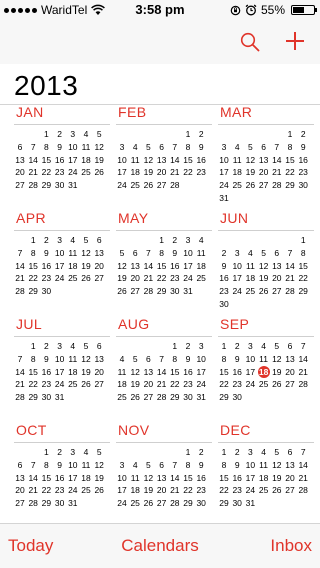 The width and height of the screenshot is (320, 568). What do you see at coordinates (160, 42) in the screenshot?
I see `navigation-bar` at bounding box center [160, 42].